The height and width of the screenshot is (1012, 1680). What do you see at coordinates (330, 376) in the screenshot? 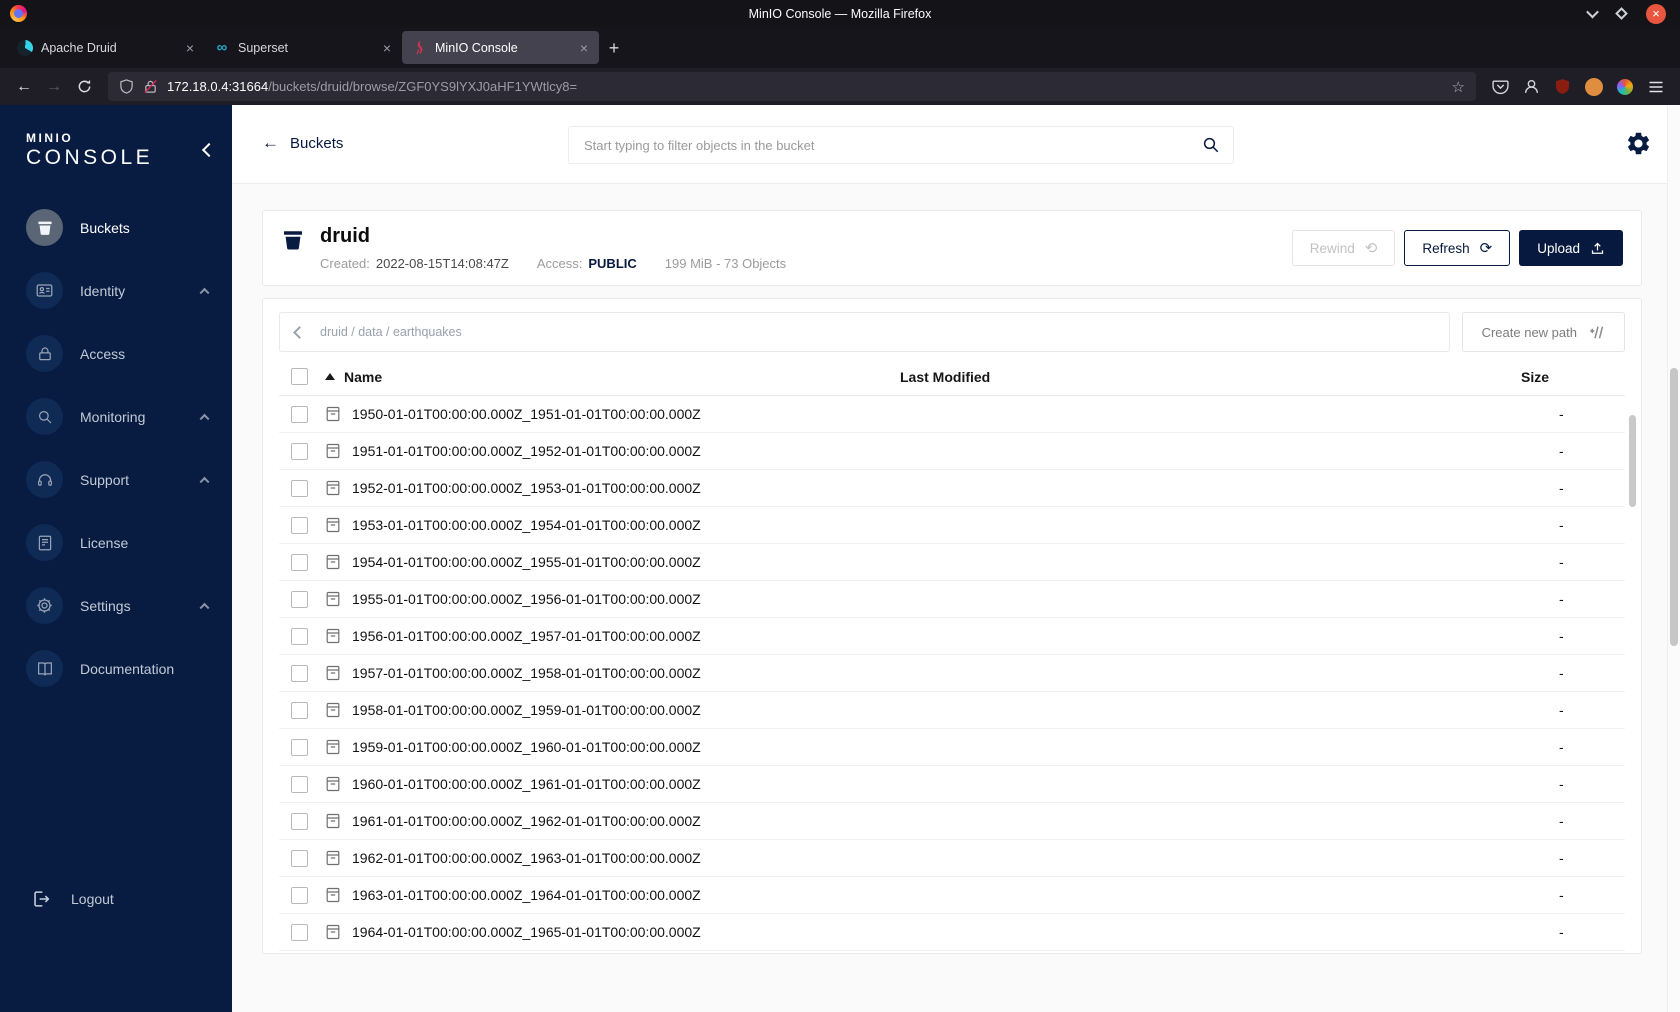
I see `sort-ascending-icon` at bounding box center [330, 376].